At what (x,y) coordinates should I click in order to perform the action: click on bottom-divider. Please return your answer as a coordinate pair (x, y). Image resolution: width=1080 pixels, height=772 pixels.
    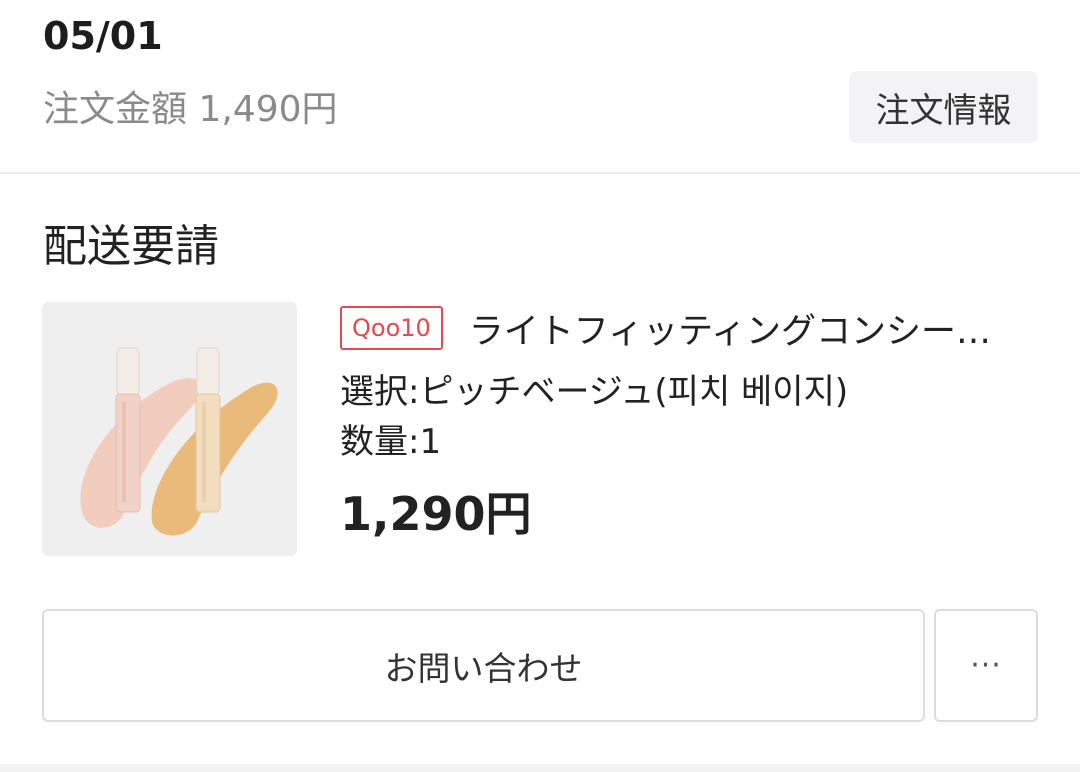
    Looking at the image, I should click on (540, 768).